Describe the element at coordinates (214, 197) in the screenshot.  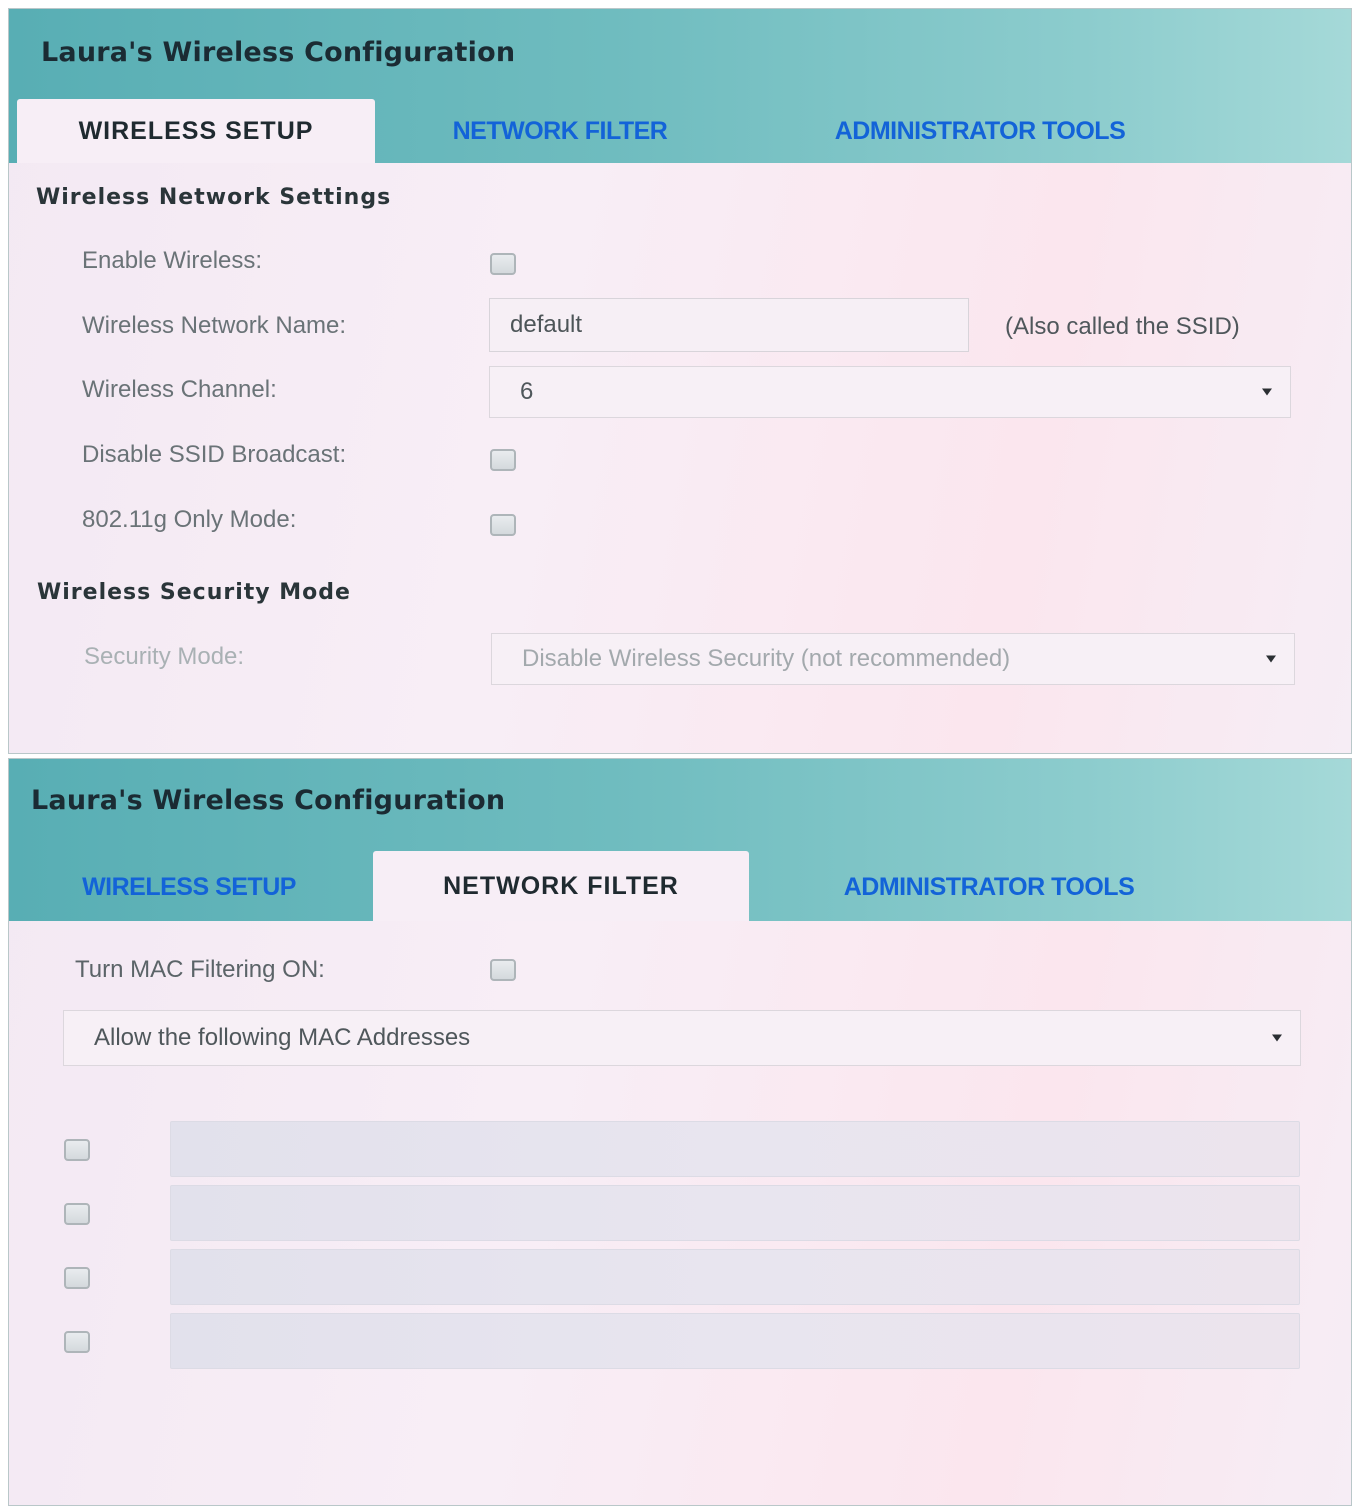
I see `wireless-network-settings-heading: Wireless Network Settings` at that location.